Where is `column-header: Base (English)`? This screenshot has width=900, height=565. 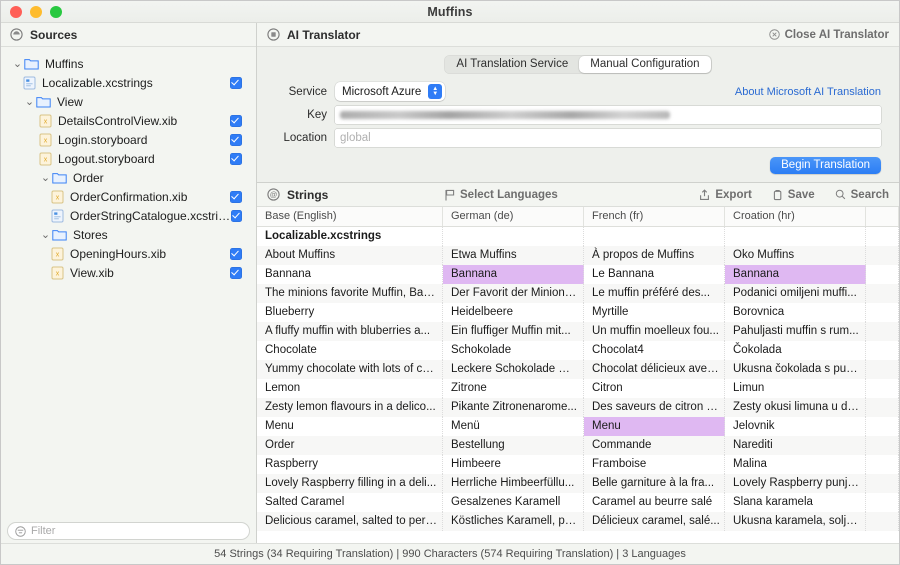 column-header: Base (English) is located at coordinates (350, 216).